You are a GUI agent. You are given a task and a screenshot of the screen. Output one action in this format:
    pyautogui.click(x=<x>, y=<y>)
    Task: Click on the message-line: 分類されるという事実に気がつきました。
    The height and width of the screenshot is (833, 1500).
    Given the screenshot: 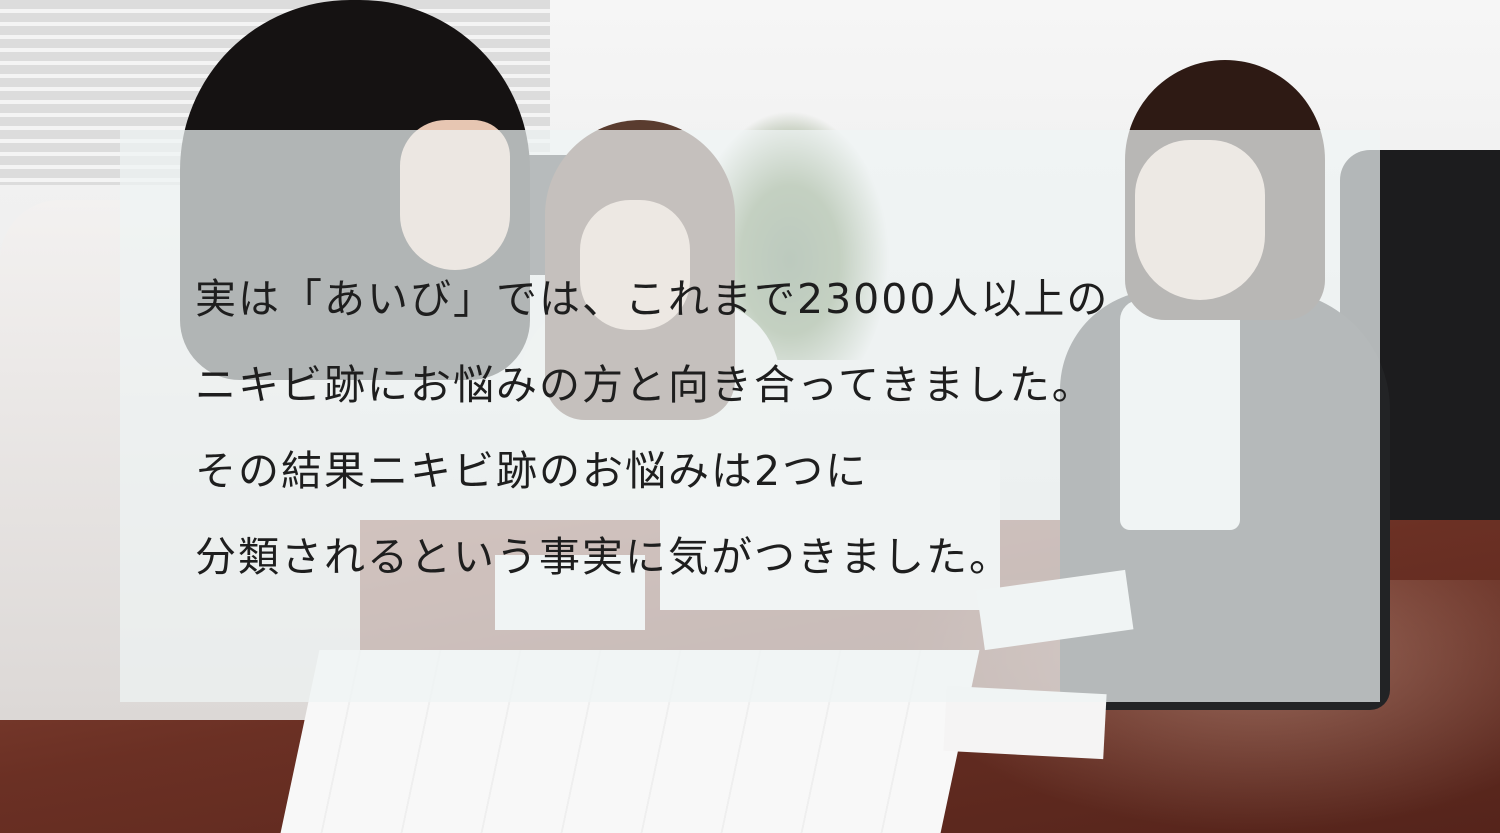 What is the action you would take?
    pyautogui.click(x=603, y=557)
    